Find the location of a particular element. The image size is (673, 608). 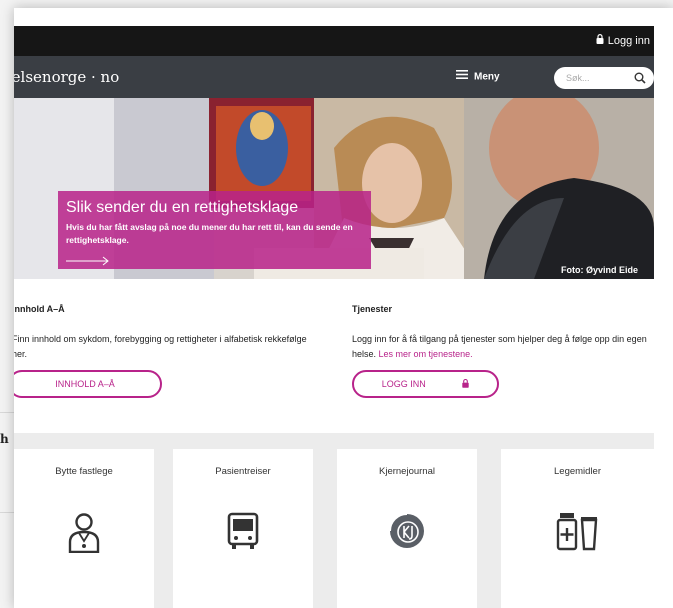

card-pasientreiser: Pasientreiser is located at coordinates (243, 528).